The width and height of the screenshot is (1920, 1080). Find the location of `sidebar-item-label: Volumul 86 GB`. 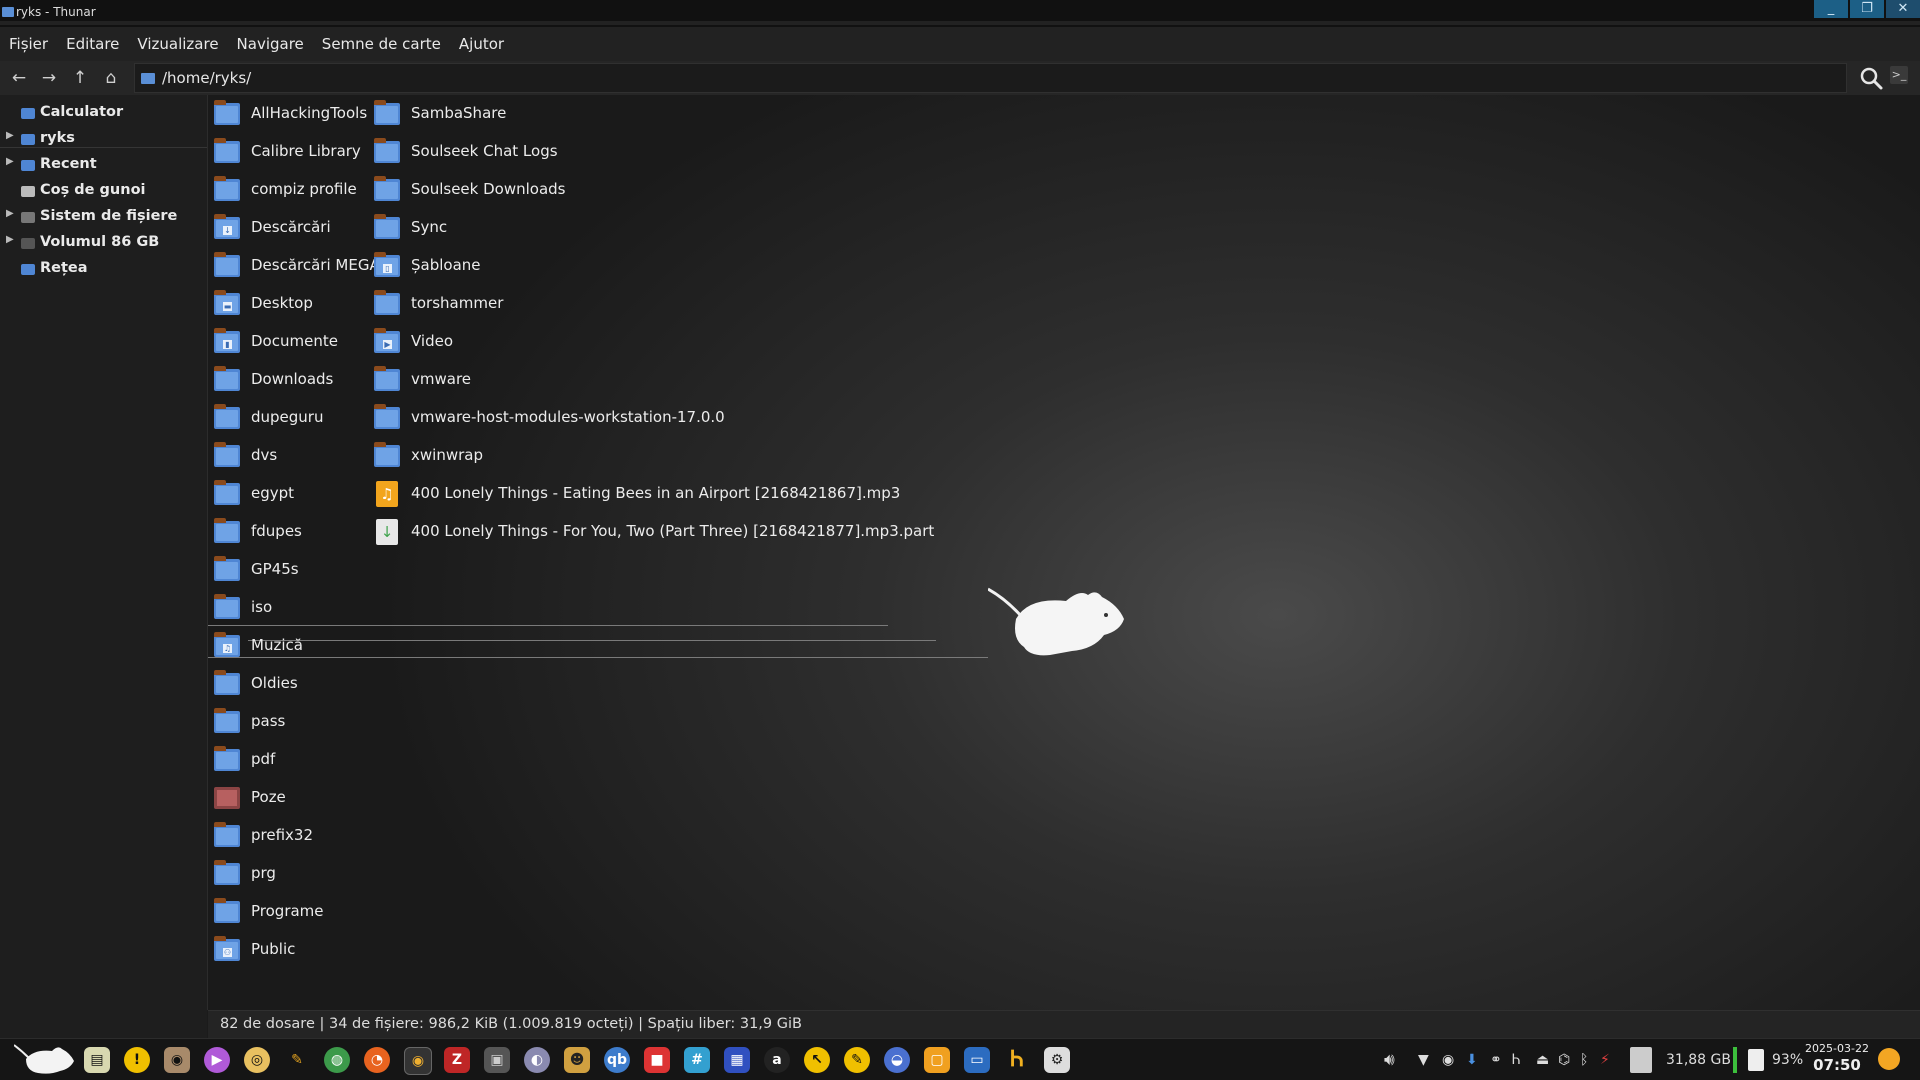

sidebar-item-label: Volumul 86 GB is located at coordinates (100, 242).